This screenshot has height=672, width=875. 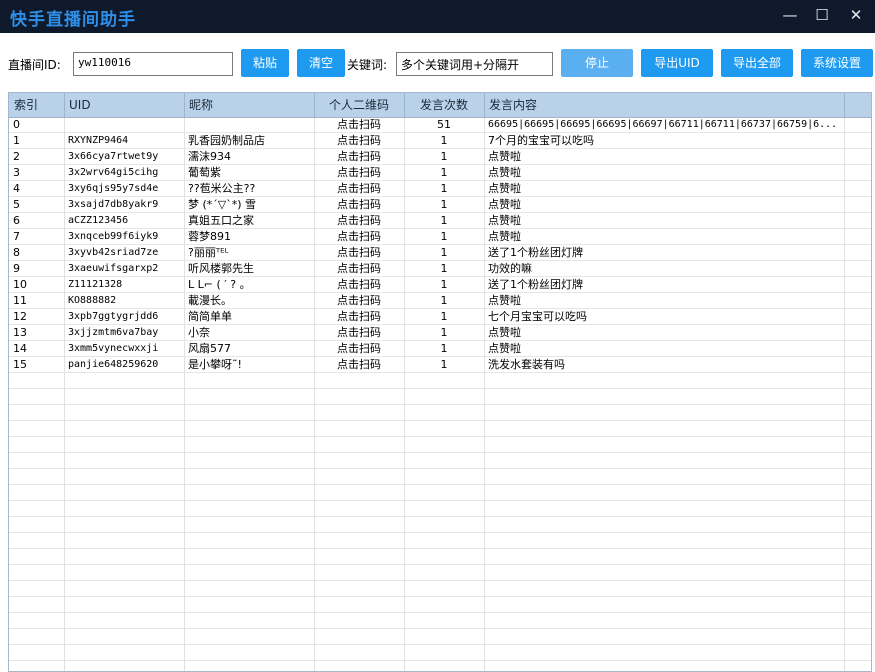 I want to click on paste-button: 粘贴, so click(x=265, y=63).